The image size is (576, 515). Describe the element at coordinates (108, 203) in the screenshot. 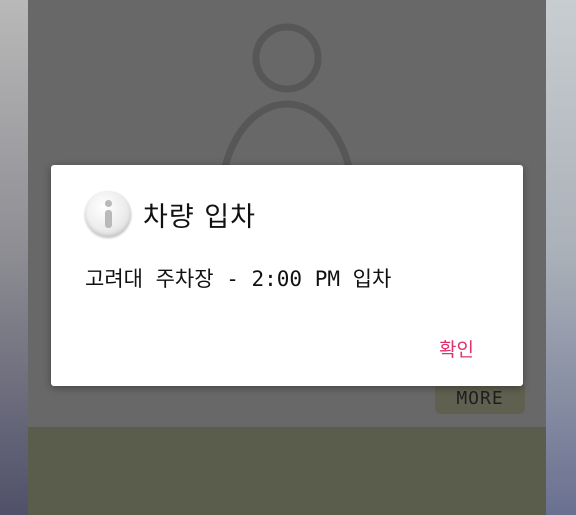

I see `info-icon-dot` at that location.